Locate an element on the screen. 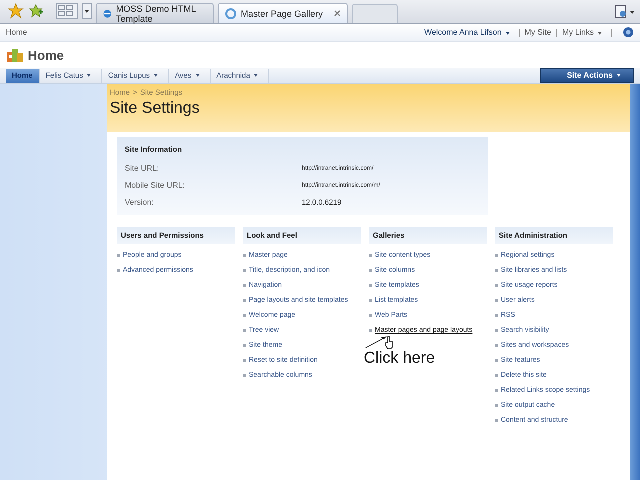 The image size is (640, 480). field-label: Mobile Site URL: is located at coordinates (155, 185).